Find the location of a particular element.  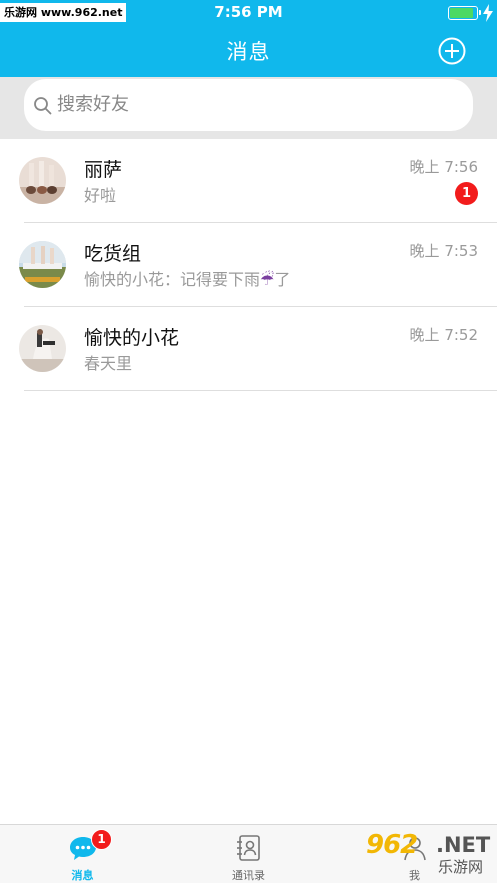

status-time: 7:56 PM is located at coordinates (248, 12).